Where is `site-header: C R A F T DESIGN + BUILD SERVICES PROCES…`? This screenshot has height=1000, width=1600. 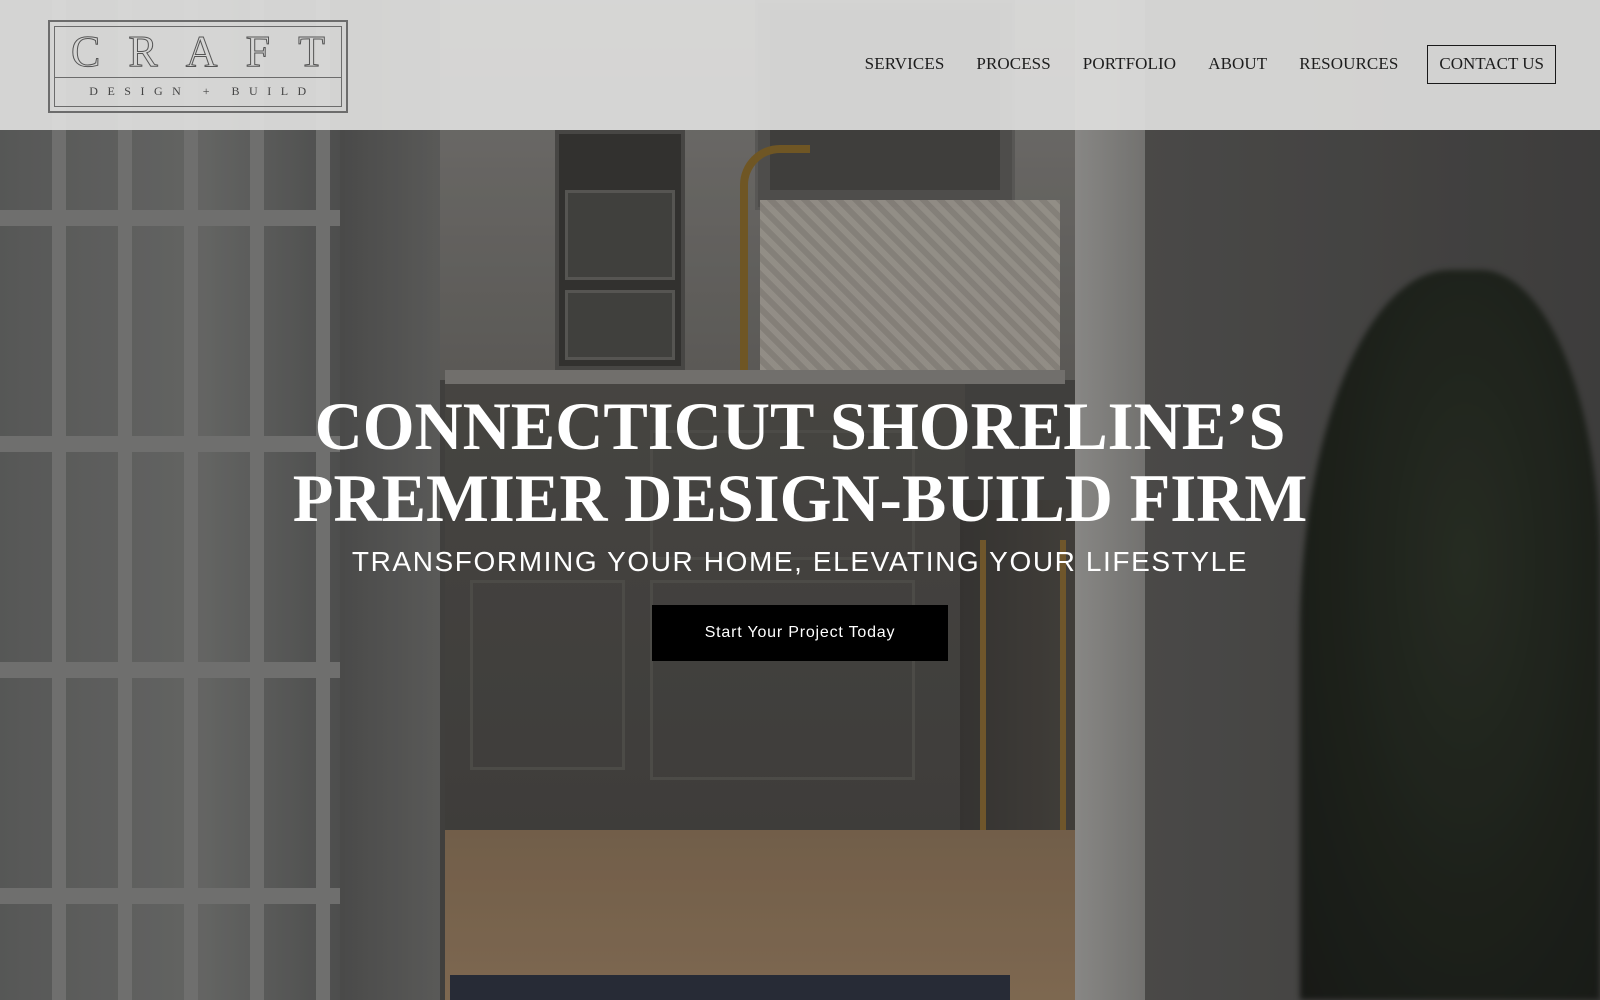
site-header: C R A F T DESIGN + BUILD SERVICES PROCES… is located at coordinates (800, 65).